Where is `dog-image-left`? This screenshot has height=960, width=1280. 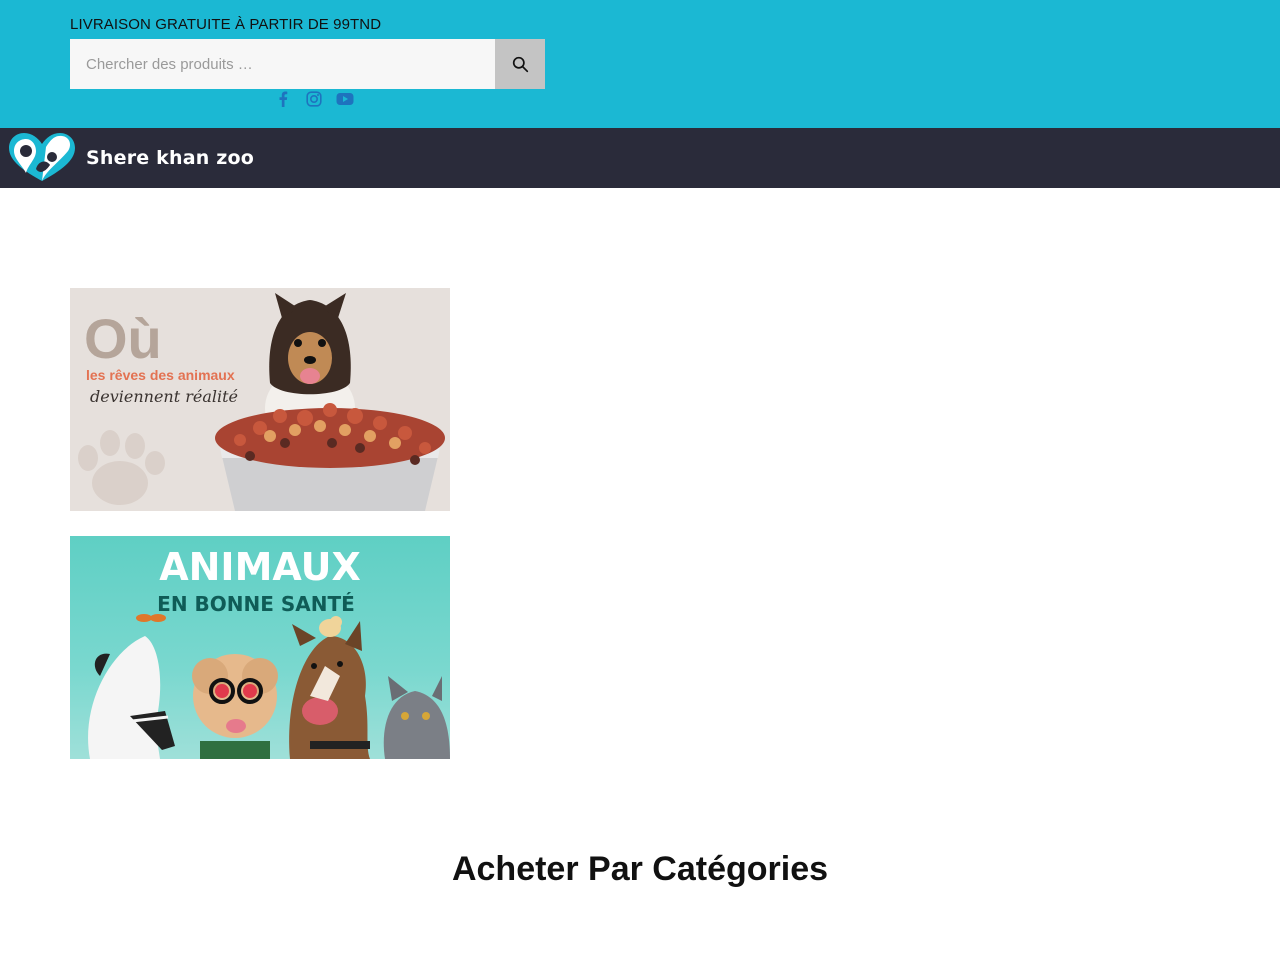 dog-image-left is located at coordinates (131, 697).